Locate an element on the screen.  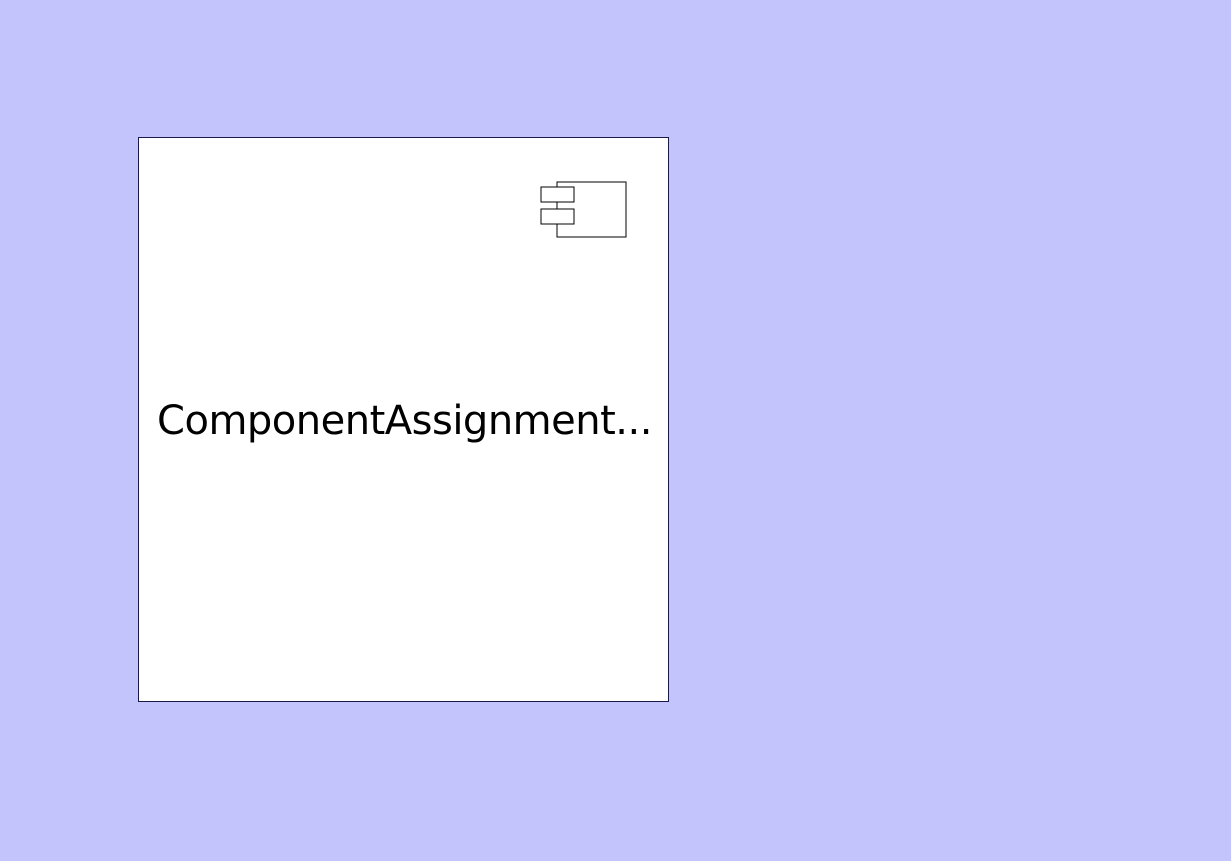
uml-component-icon is located at coordinates (583, 209).